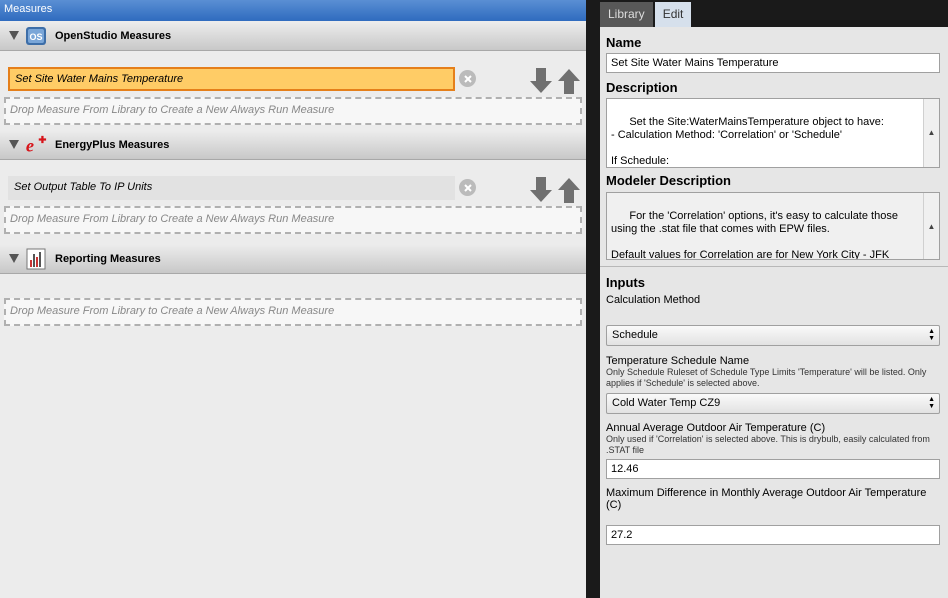 The image size is (948, 598). I want to click on calc-method-value: Schedule, so click(635, 335).